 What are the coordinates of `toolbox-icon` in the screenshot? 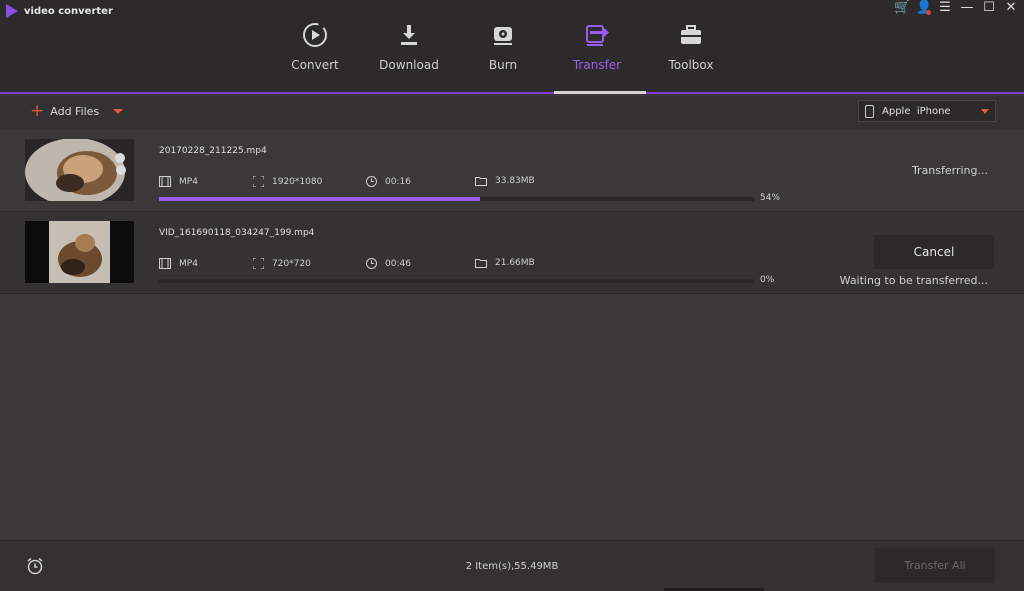 It's located at (691, 35).